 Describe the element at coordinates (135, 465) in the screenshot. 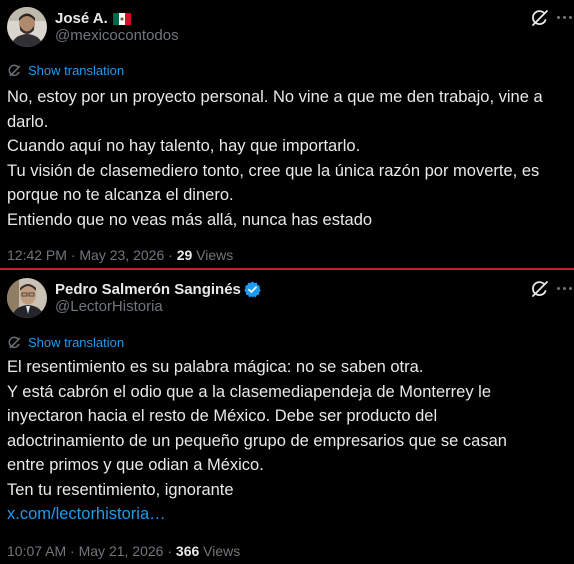

I see `tweet-text-line: entre primos y que odian a México.` at that location.